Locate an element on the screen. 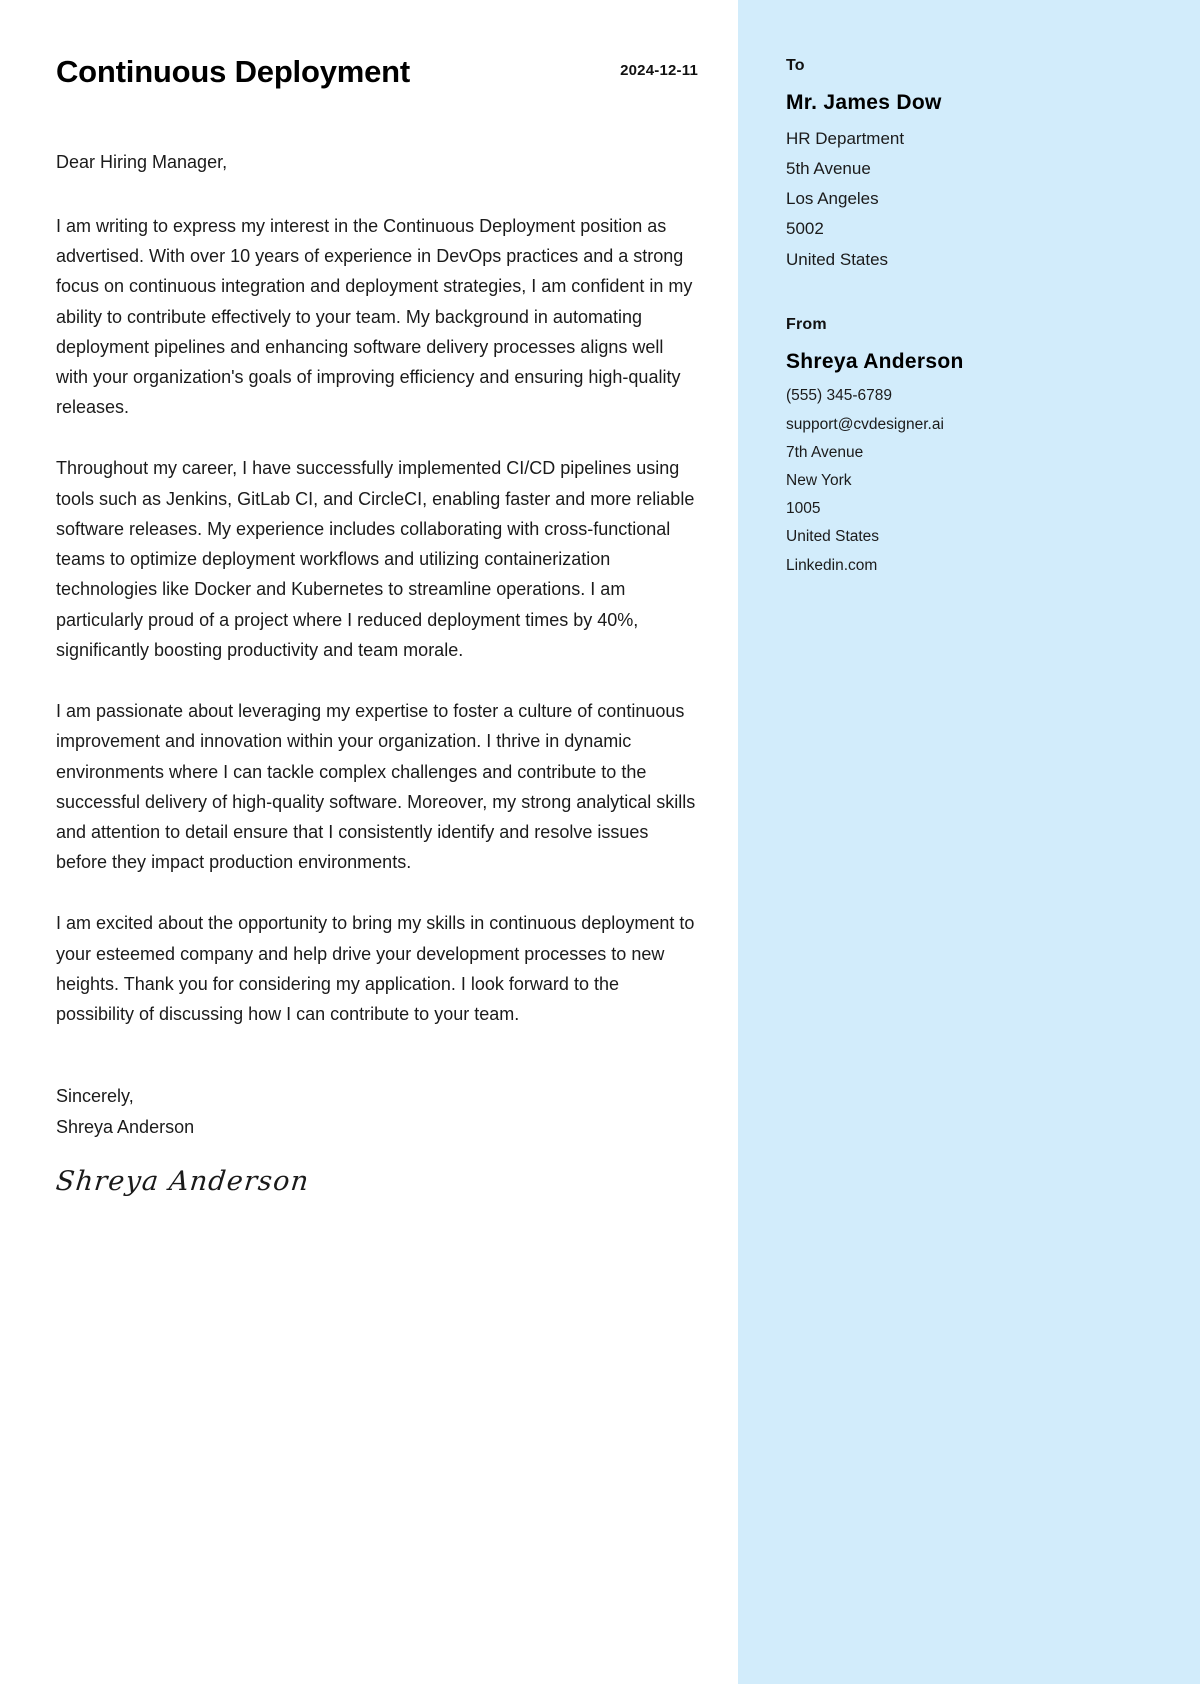 The width and height of the screenshot is (1200, 1684). page-title: Continuous Deployment is located at coordinates (233, 71).